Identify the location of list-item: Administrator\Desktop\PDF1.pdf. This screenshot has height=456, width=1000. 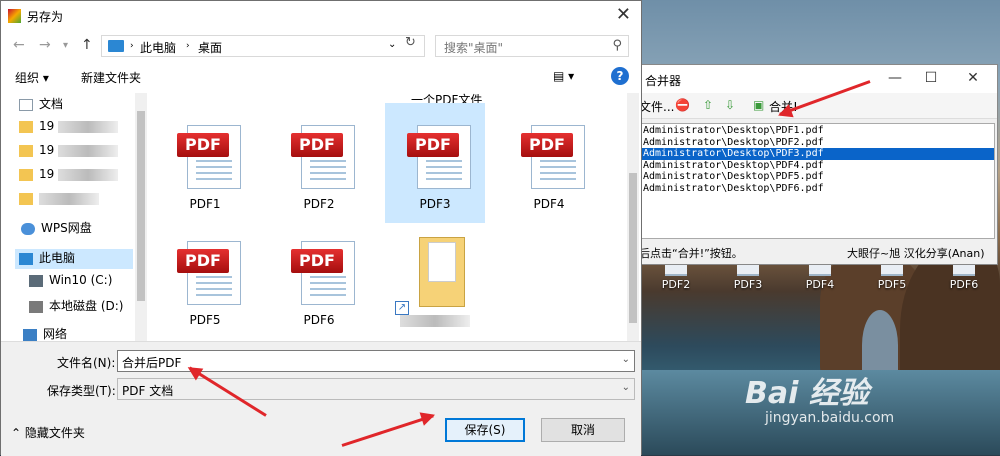
(818, 131).